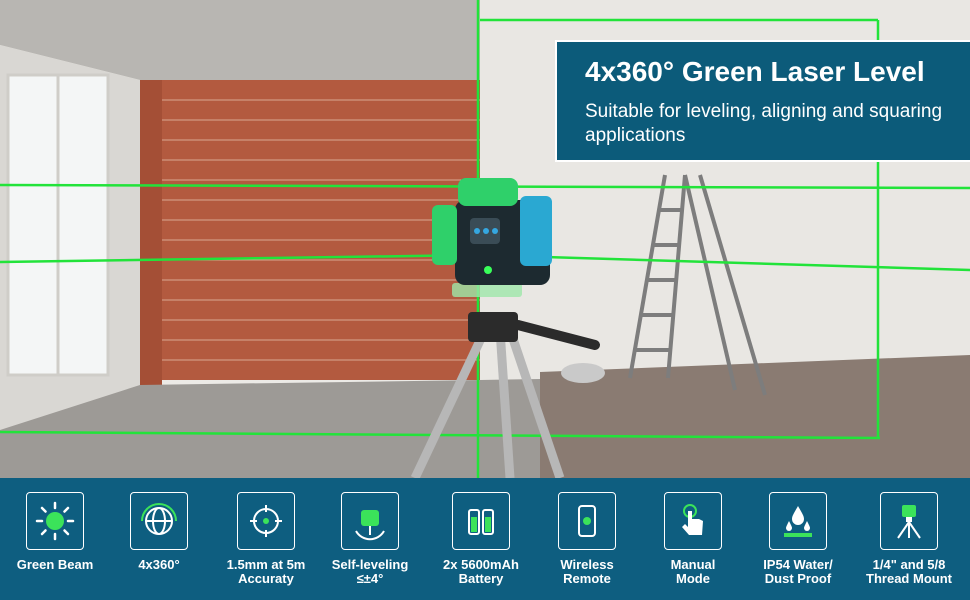  What do you see at coordinates (370, 521) in the screenshot?
I see `self-leveling-icon` at bounding box center [370, 521].